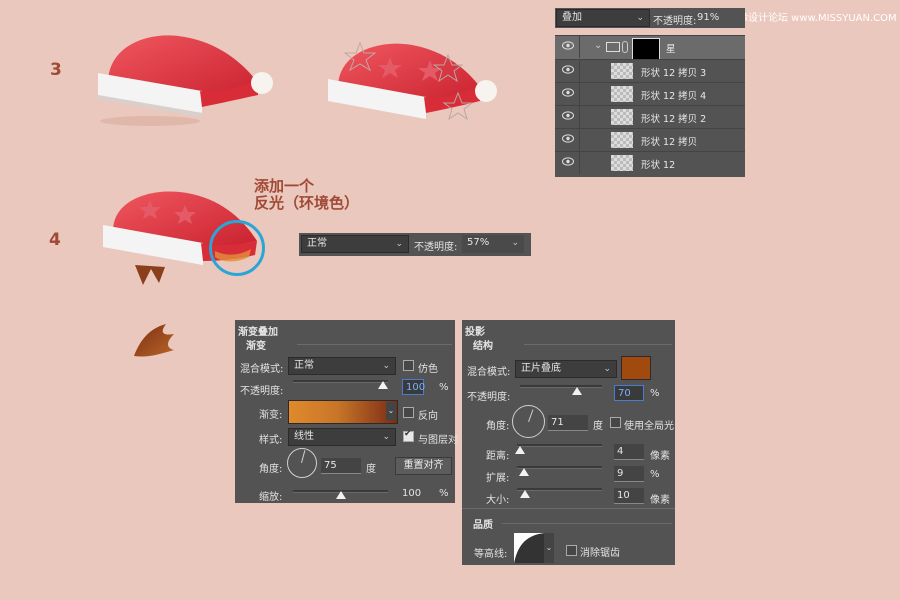  I want to click on antialias-label: 消除锯齿, so click(600, 553).